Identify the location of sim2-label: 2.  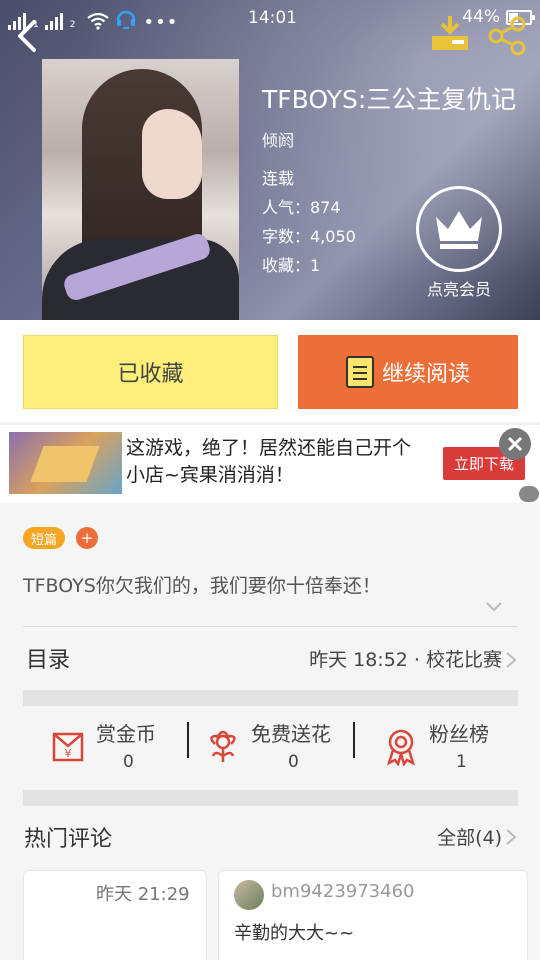
(72, 25).